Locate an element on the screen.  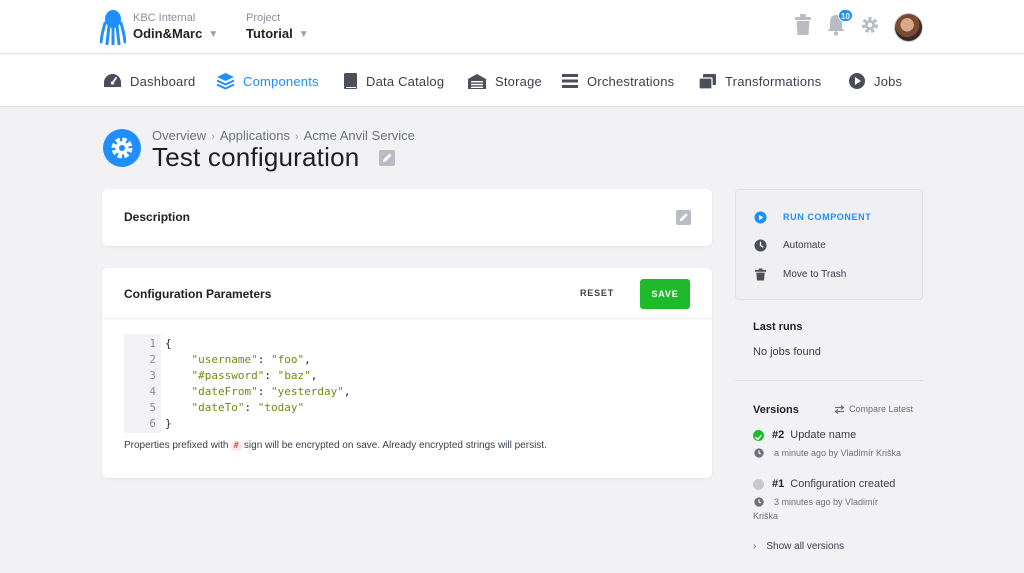
gear-icon is located at coordinates (870, 25).